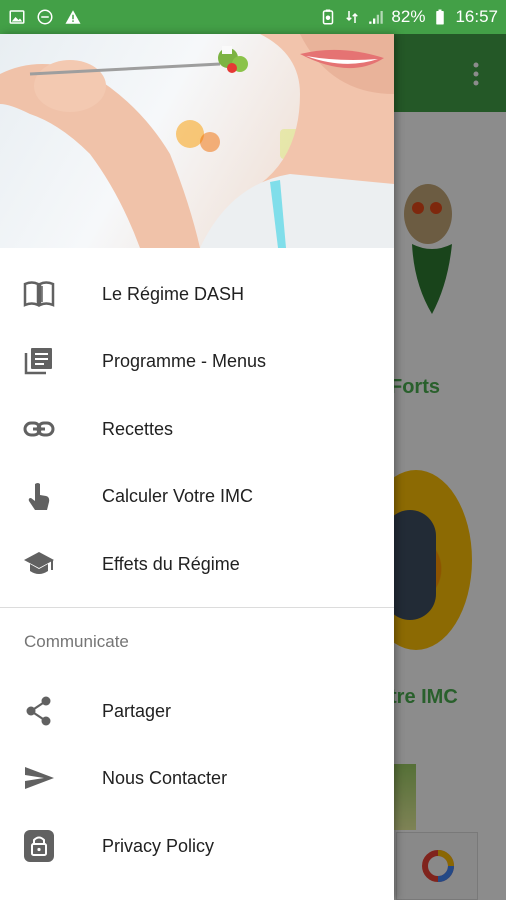  What do you see at coordinates (165, 777) in the screenshot?
I see `menu-item-label: Nous Contacter` at bounding box center [165, 777].